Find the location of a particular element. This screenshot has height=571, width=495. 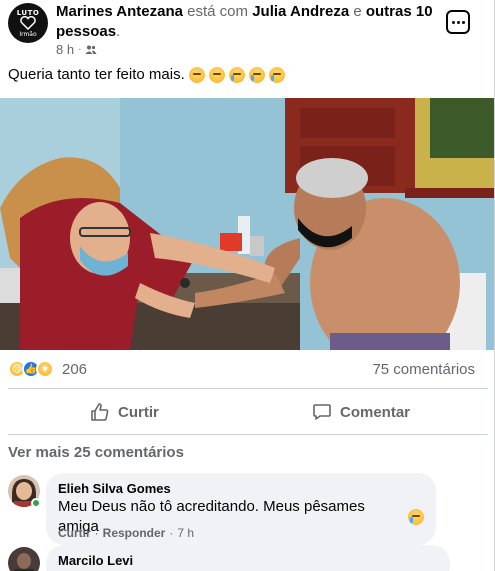

with-text: está com is located at coordinates (218, 11).